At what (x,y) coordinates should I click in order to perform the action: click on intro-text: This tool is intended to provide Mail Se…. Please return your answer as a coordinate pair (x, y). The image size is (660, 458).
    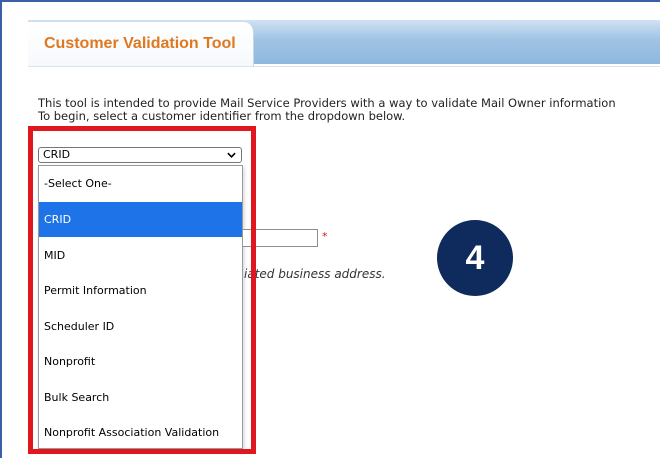
    Looking at the image, I should click on (349, 110).